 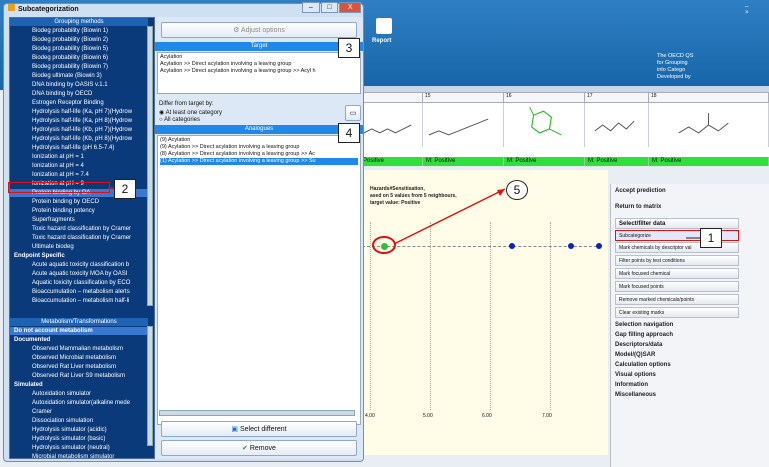 I want to click on callout-3: 3, so click(x=349, y=48).